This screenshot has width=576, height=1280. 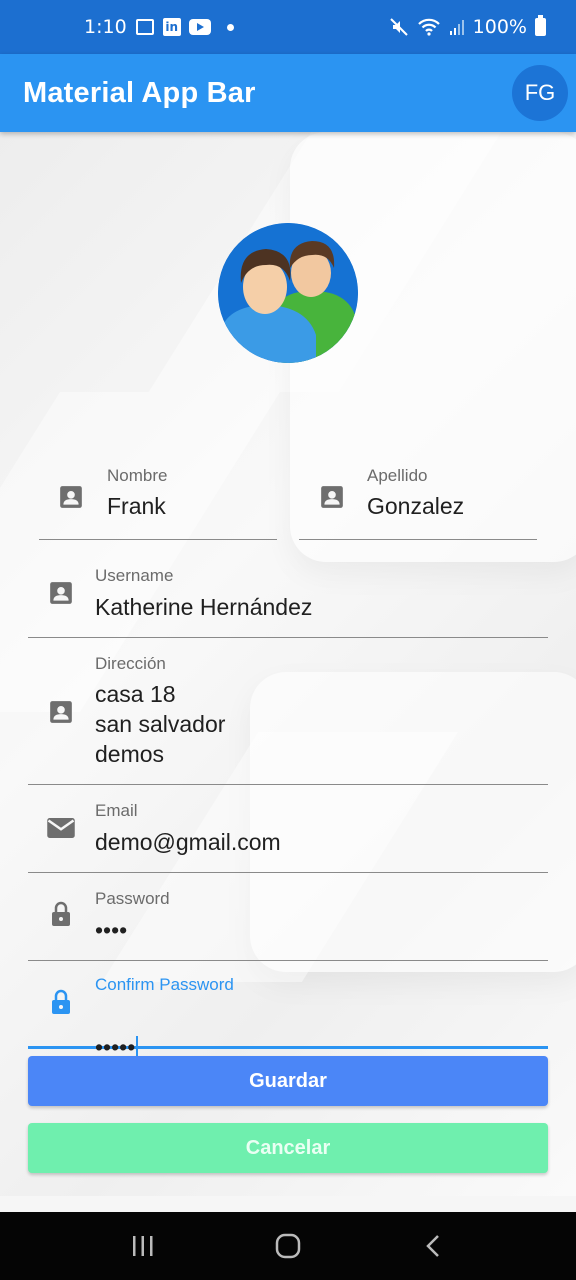 What do you see at coordinates (540, 93) in the screenshot?
I see `avatar: FG` at bounding box center [540, 93].